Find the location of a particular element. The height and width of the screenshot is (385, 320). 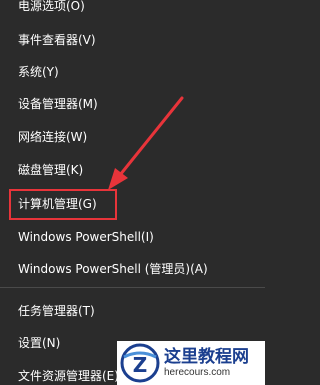

menu-item-device-manager: 设备管理器(M) is located at coordinates (58, 104).